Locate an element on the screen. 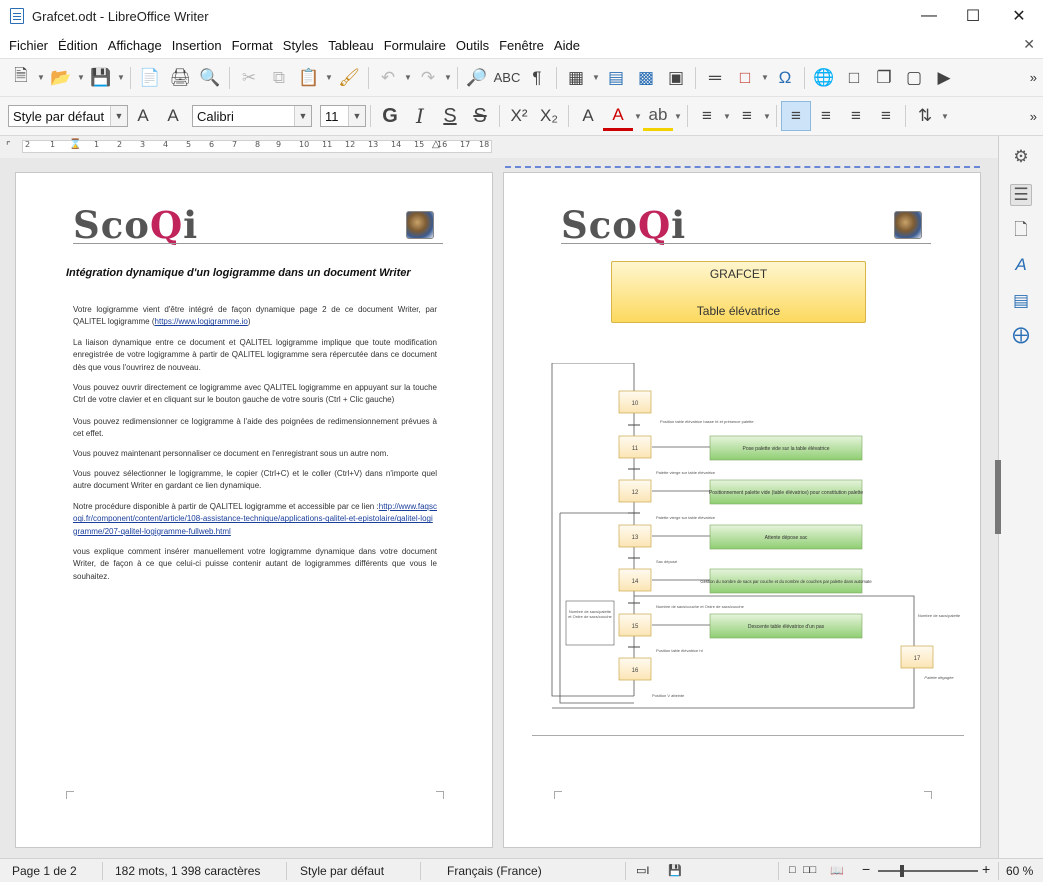 This screenshot has width=1043, height=882. menu-fenetre: Fenêtre is located at coordinates (521, 45).